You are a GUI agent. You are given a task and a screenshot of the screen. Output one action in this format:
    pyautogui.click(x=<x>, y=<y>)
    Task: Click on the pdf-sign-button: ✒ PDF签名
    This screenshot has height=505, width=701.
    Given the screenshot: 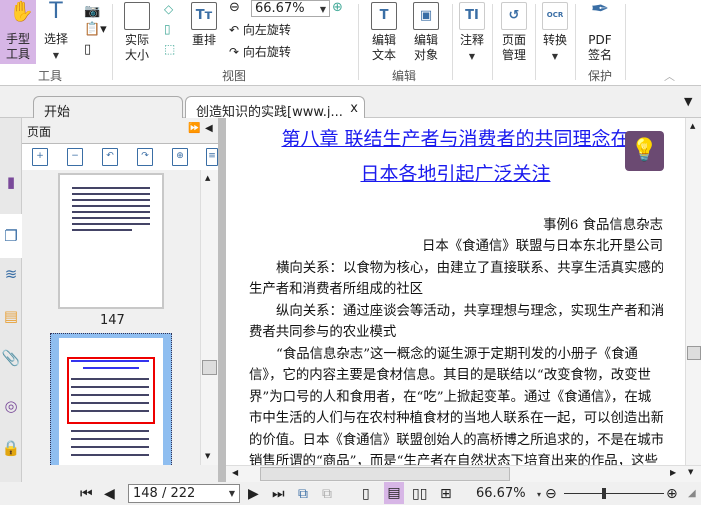 What is the action you would take?
    pyautogui.click(x=600, y=31)
    